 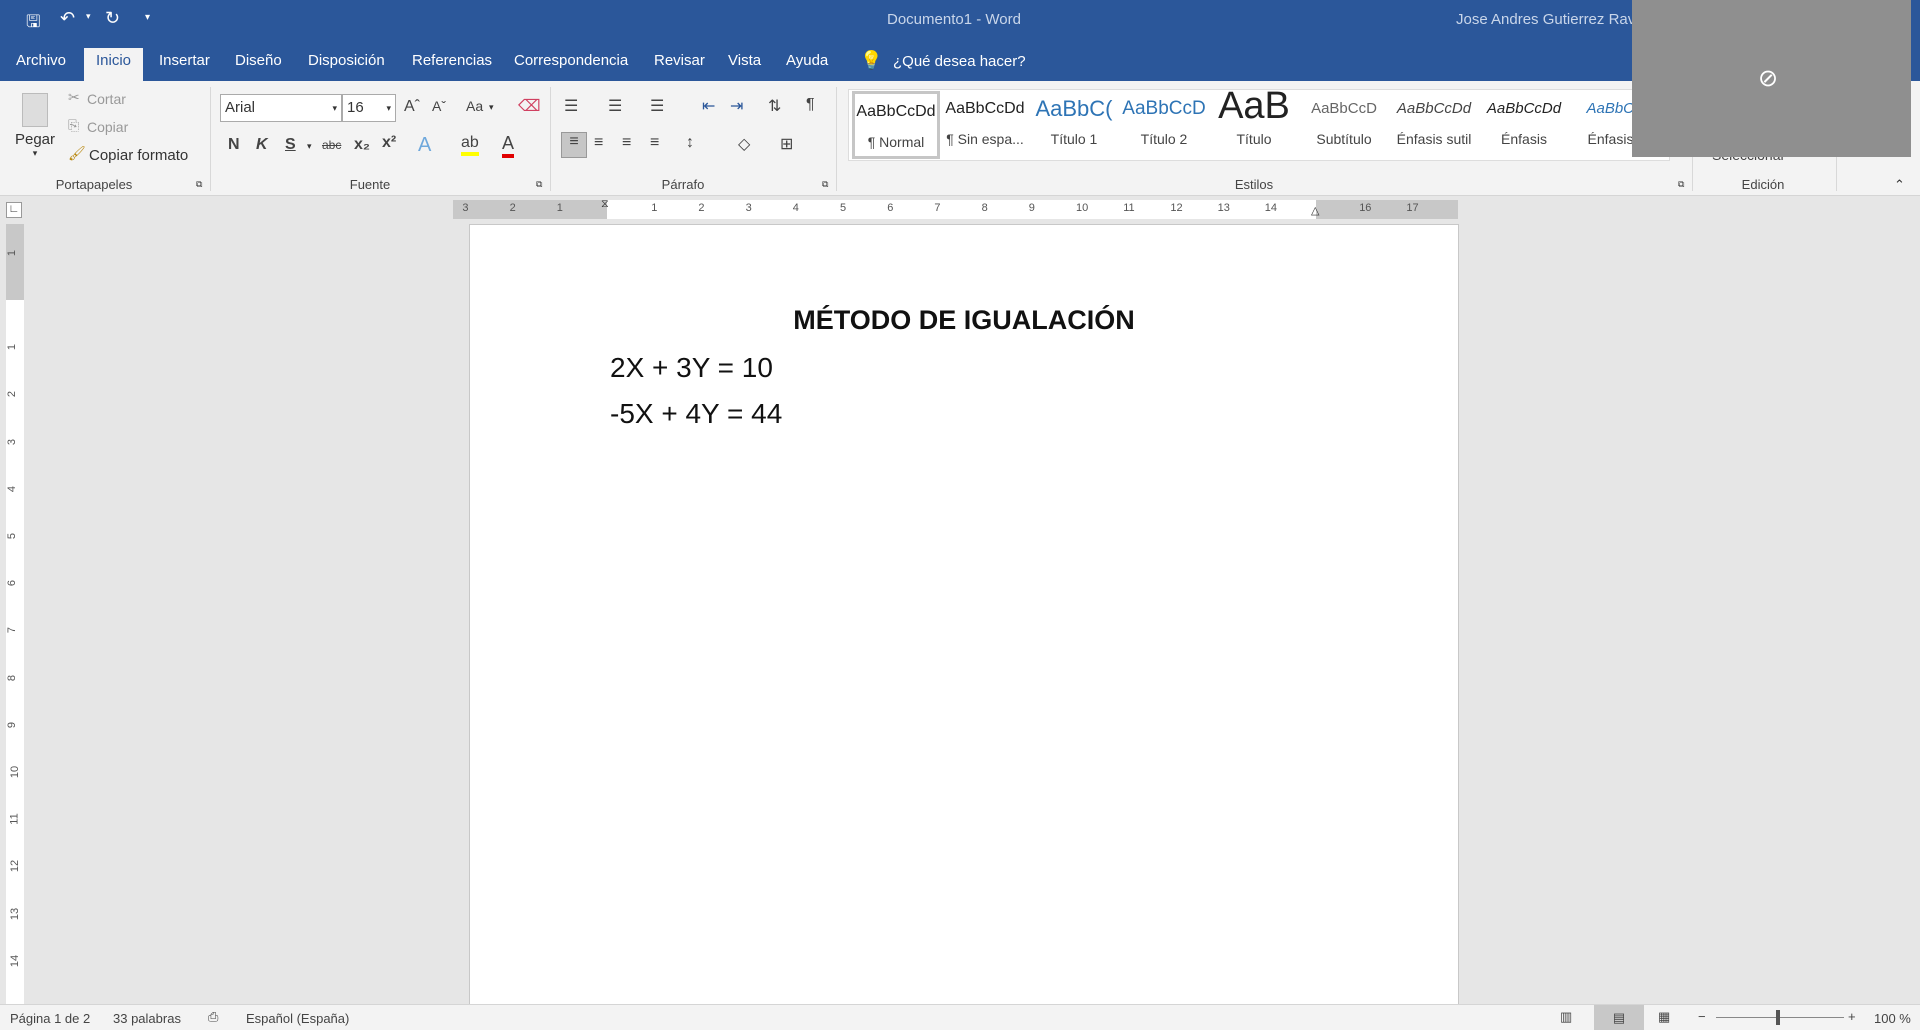 What do you see at coordinates (896, 125) in the screenshot?
I see `style-normal: AaBbCcDd ¶ Normal` at bounding box center [896, 125].